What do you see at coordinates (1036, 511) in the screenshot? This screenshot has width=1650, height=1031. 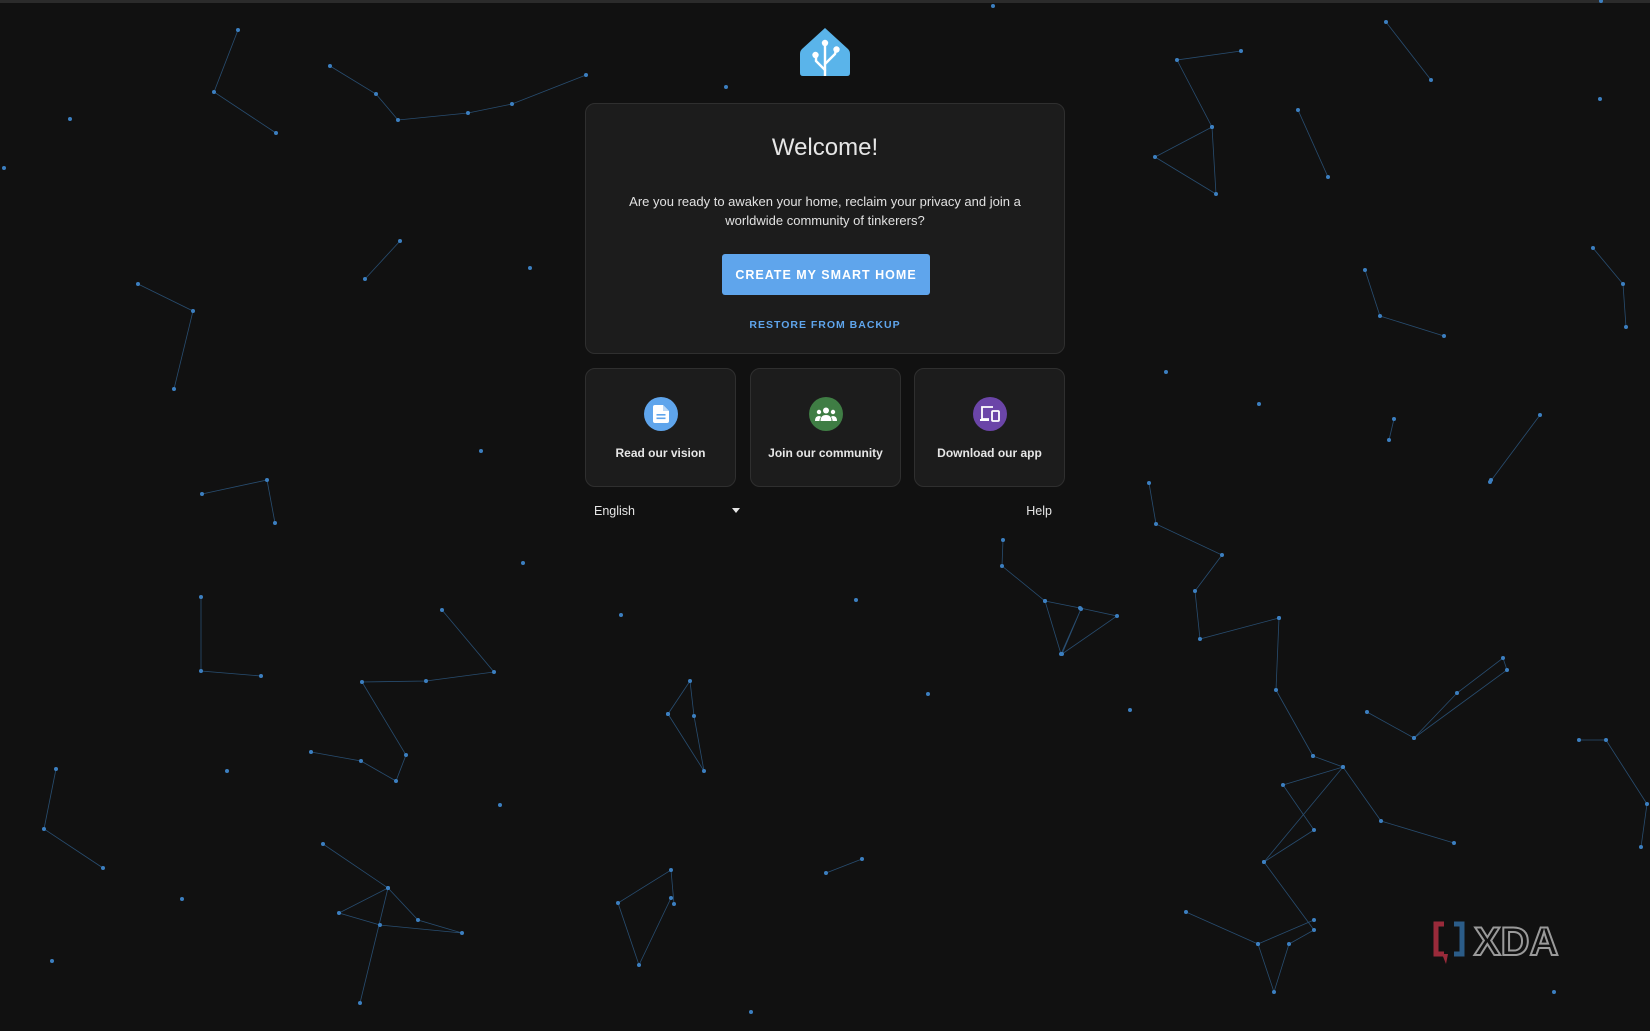 I see `help-link: Help` at bounding box center [1036, 511].